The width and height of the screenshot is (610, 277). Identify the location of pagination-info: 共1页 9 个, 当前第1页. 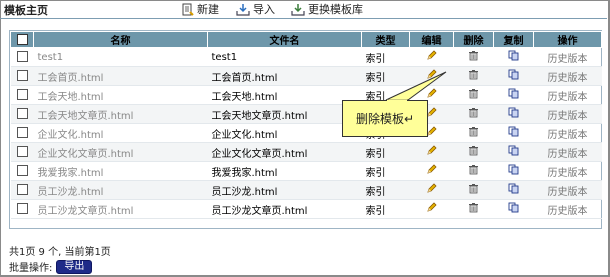
(60, 252).